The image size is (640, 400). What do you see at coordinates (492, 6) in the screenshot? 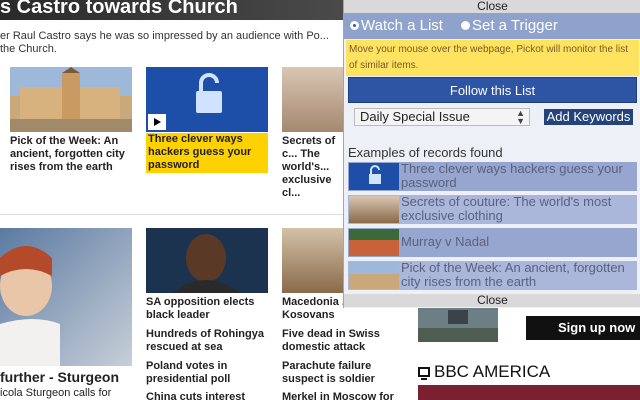
I see `close-button-top: Close` at bounding box center [492, 6].